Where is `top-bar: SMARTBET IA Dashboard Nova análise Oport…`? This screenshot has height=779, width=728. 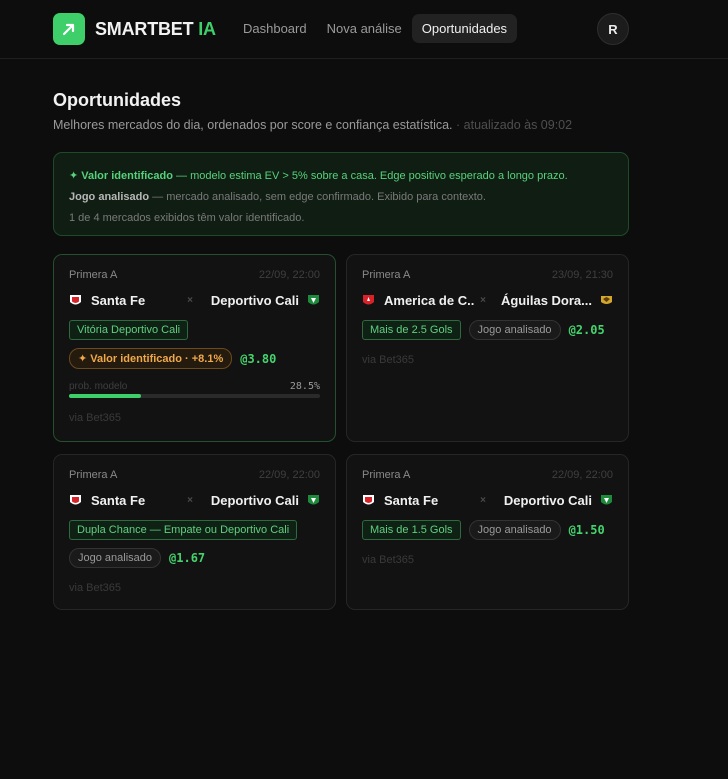
top-bar: SMARTBET IA Dashboard Nova análise Oport… is located at coordinates (364, 29).